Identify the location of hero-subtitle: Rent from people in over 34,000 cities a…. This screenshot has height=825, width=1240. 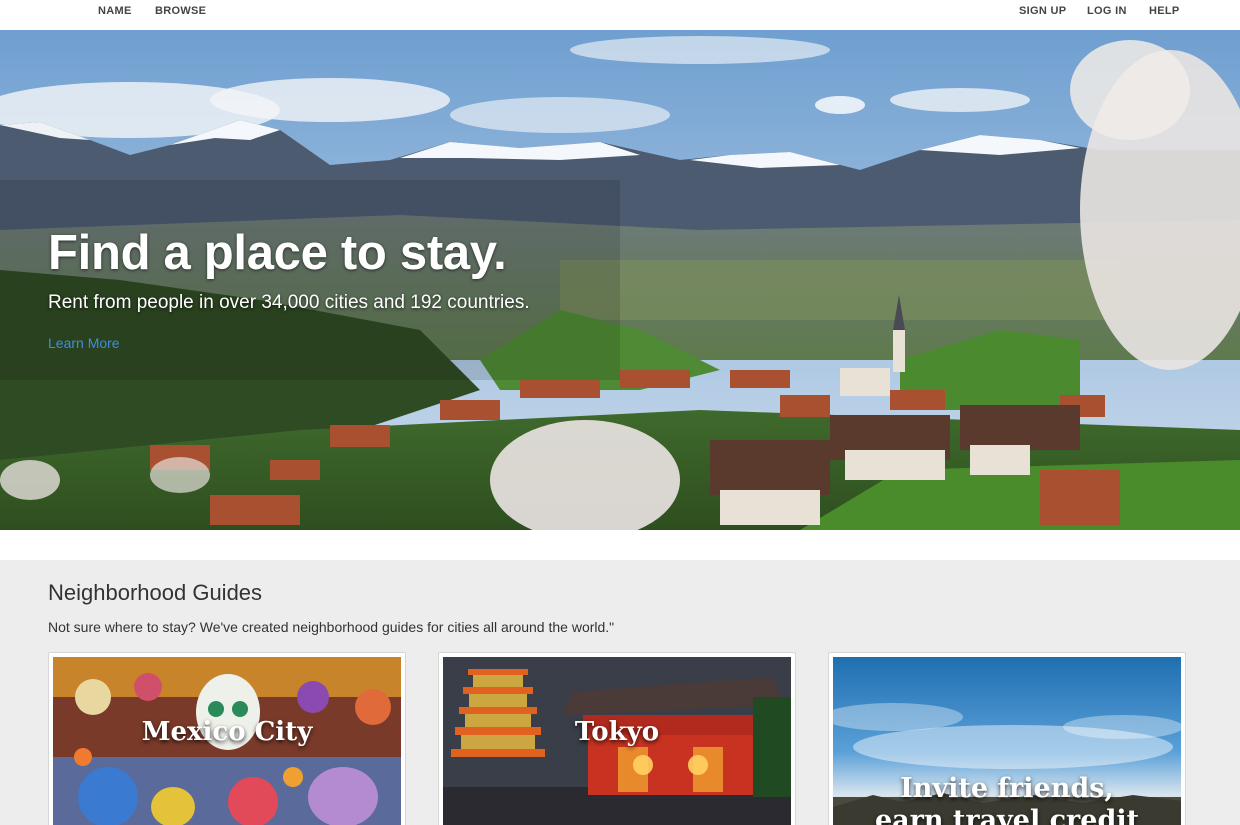
(289, 302).